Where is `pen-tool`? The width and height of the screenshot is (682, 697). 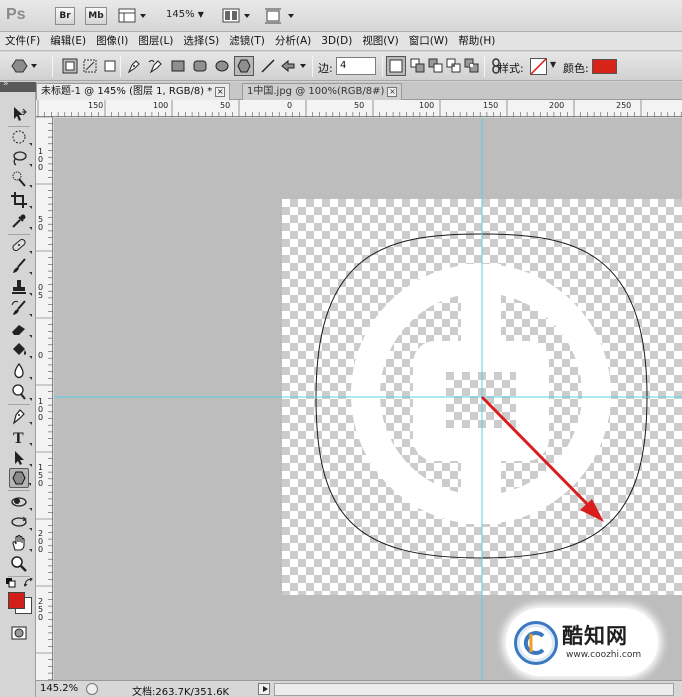
pen-tool is located at coordinates (20, 416).